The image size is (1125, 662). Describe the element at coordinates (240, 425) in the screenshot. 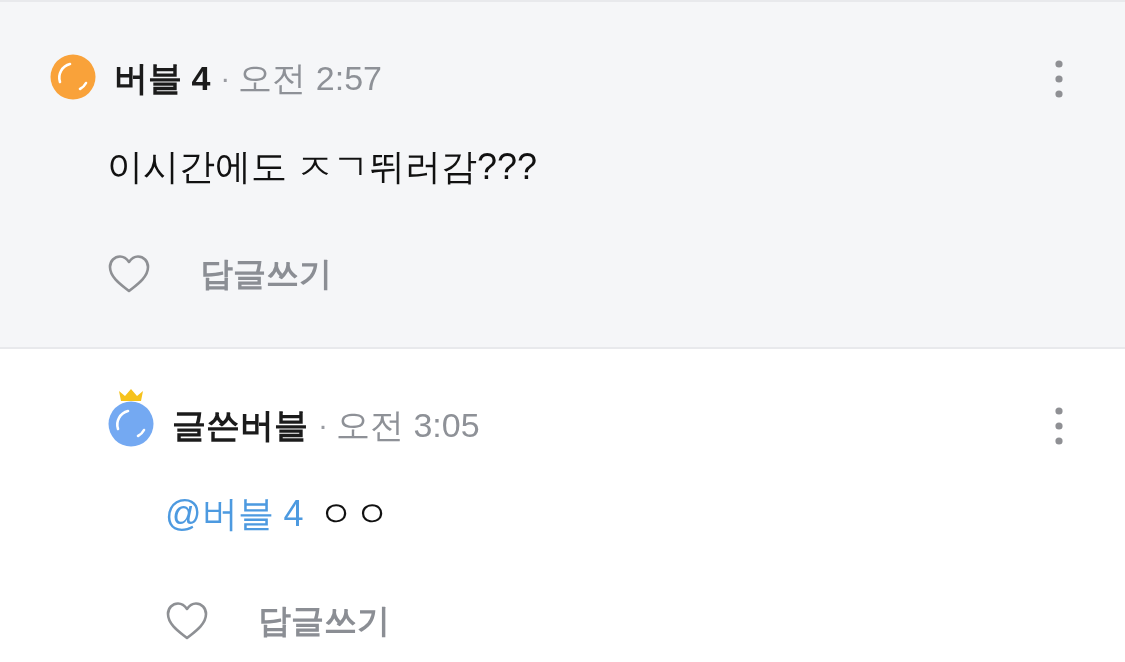

I see `author-name: 글쓴버블` at that location.